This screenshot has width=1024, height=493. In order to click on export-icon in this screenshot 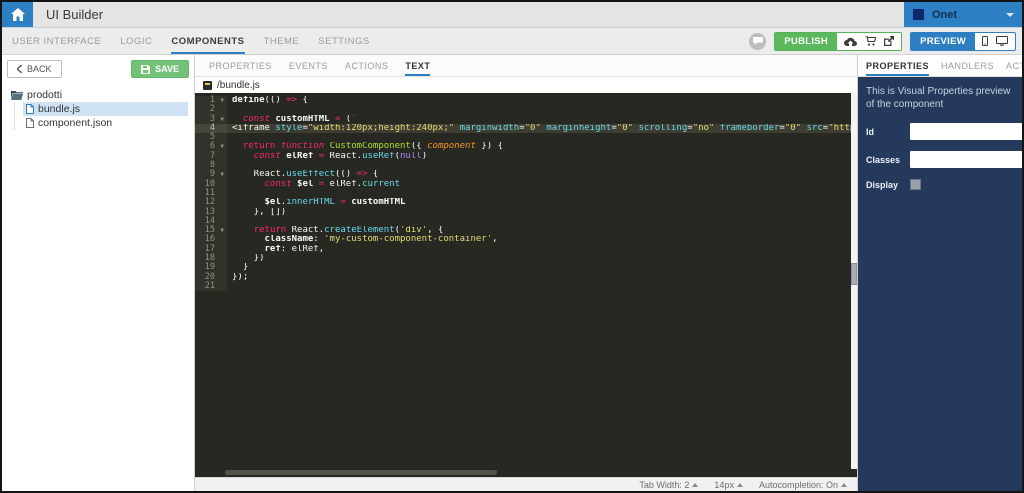, I will do `click(889, 41)`.